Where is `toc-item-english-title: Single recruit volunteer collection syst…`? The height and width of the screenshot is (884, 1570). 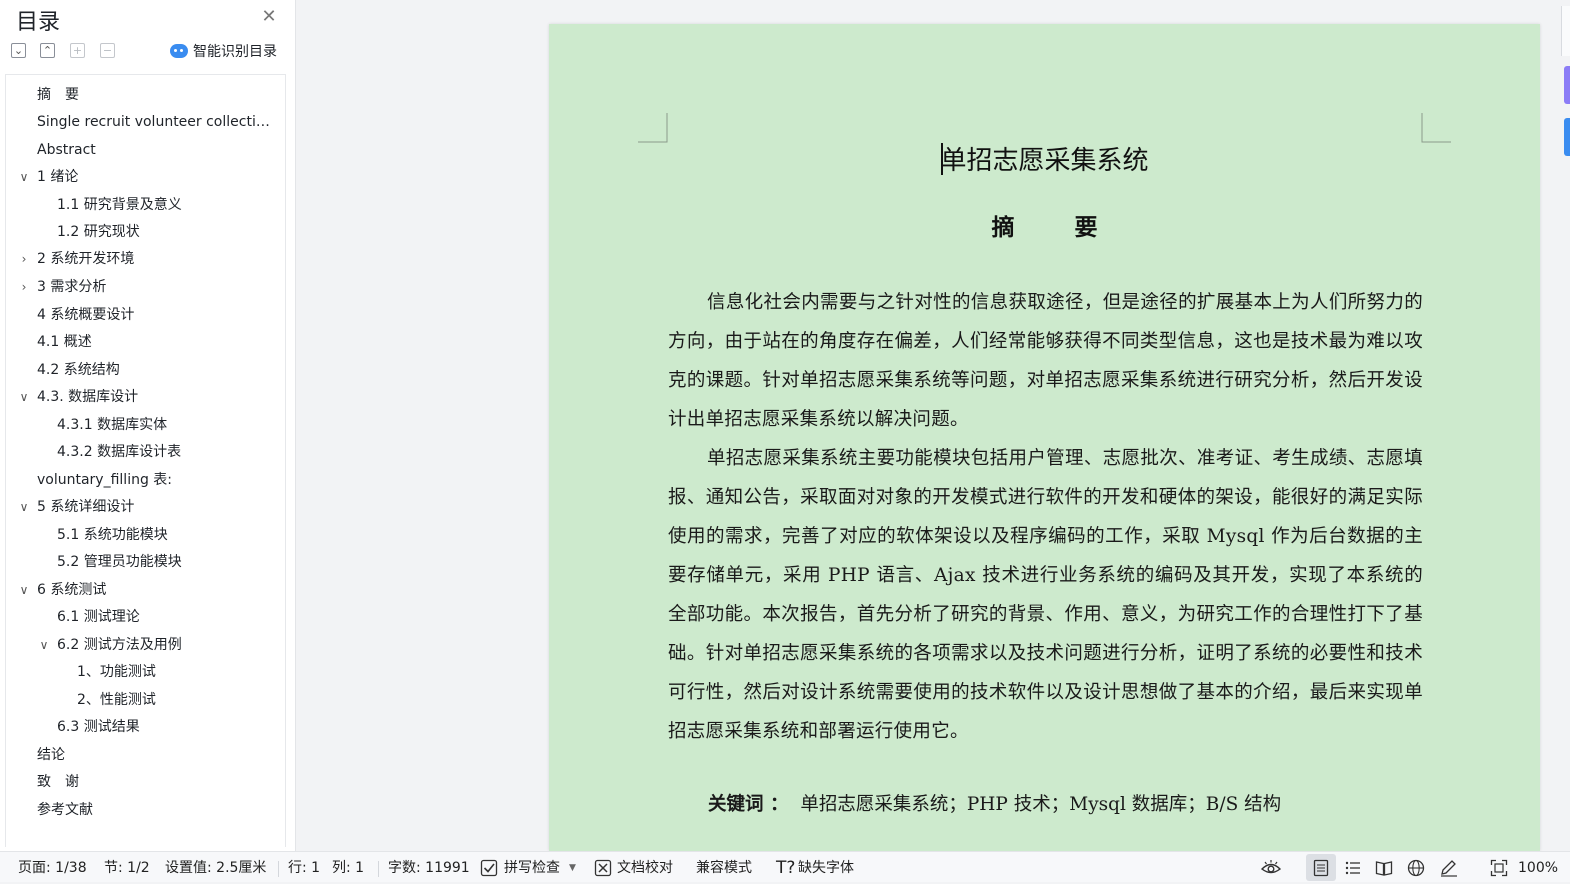 toc-item-english-title: Single recruit volunteer collection syst… is located at coordinates (155, 122).